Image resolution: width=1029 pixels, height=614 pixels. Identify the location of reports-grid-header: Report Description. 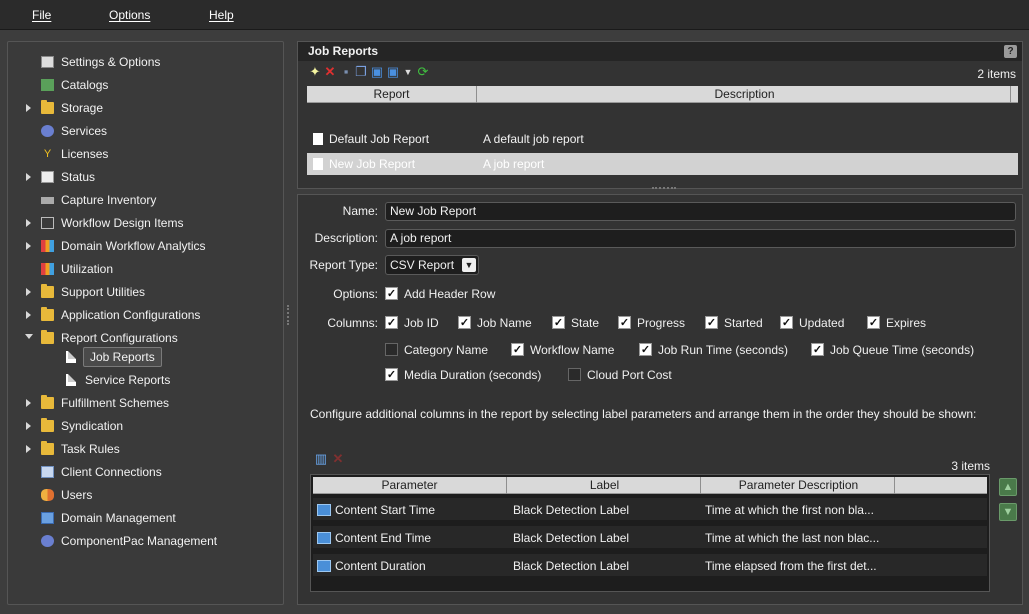
(662, 94).